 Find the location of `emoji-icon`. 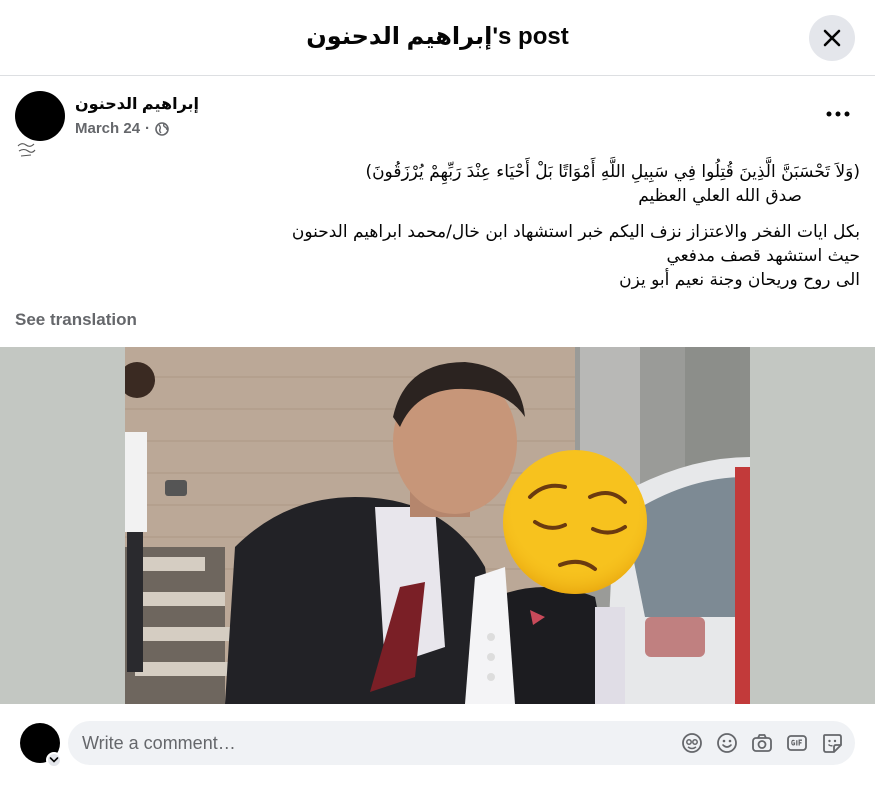

emoji-icon is located at coordinates (727, 743).